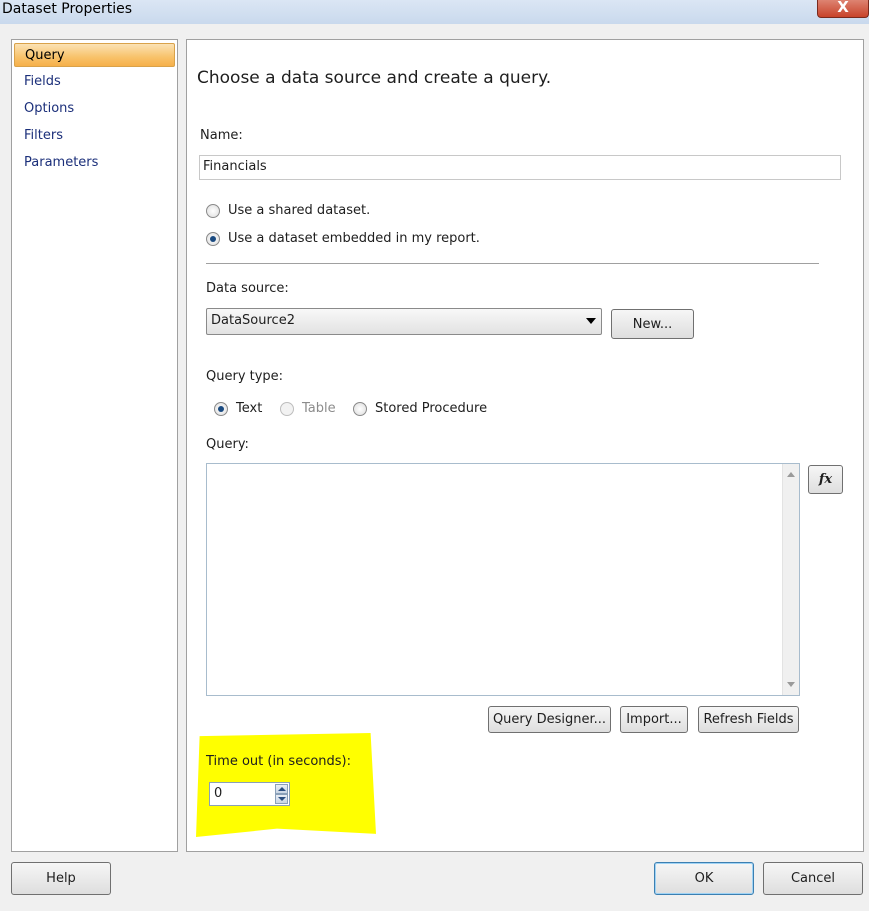  What do you see at coordinates (520, 167) in the screenshot?
I see `name-field: Financials` at bounding box center [520, 167].